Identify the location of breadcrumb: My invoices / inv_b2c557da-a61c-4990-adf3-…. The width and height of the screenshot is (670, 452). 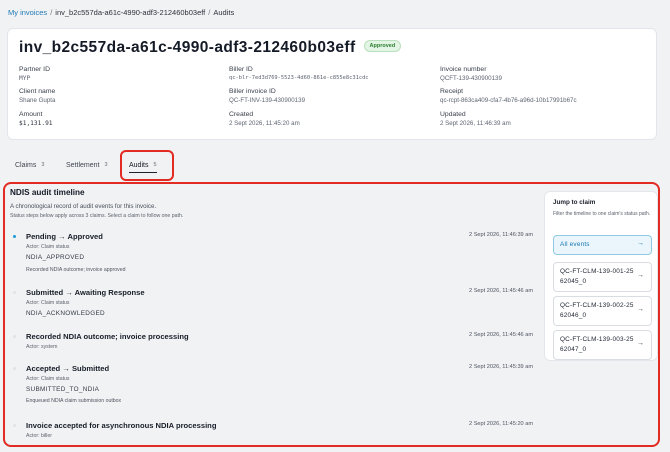
(121, 12).